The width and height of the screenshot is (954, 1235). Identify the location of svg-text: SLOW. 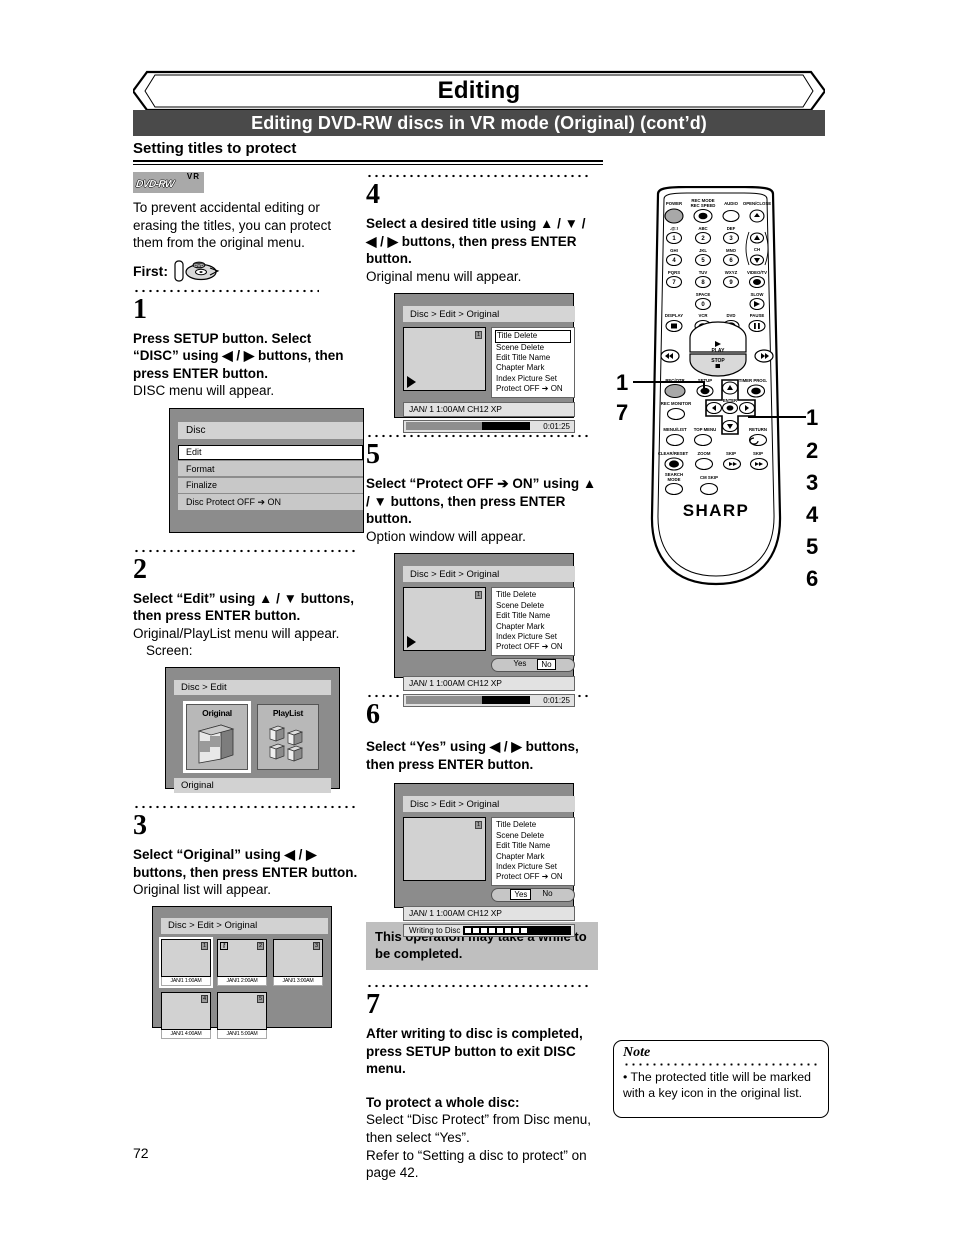
(758, 294).